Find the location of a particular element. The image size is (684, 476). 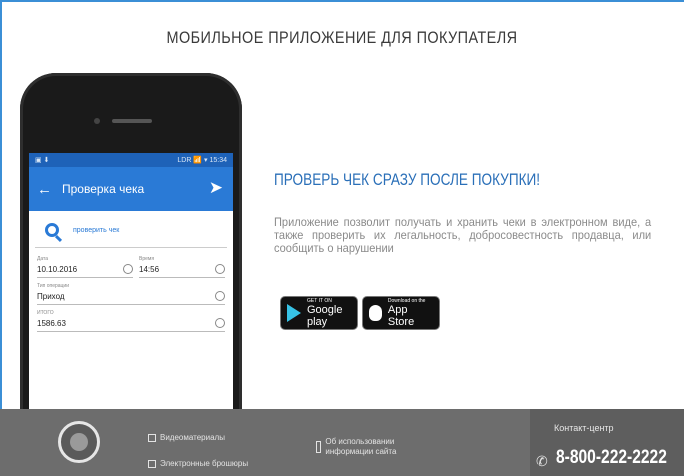

camera-icon is located at coordinates (97, 121).